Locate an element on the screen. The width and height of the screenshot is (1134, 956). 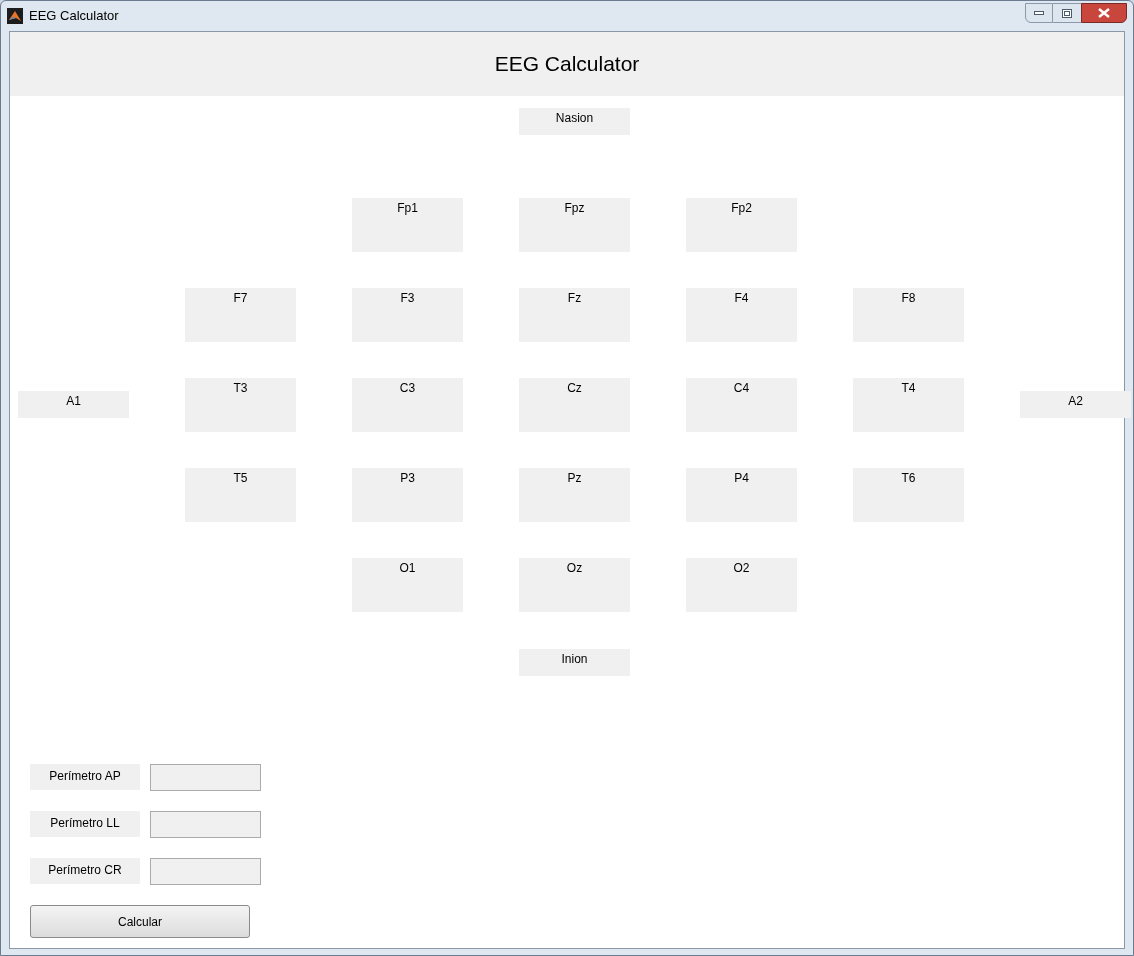
app-icon is located at coordinates (15, 16).